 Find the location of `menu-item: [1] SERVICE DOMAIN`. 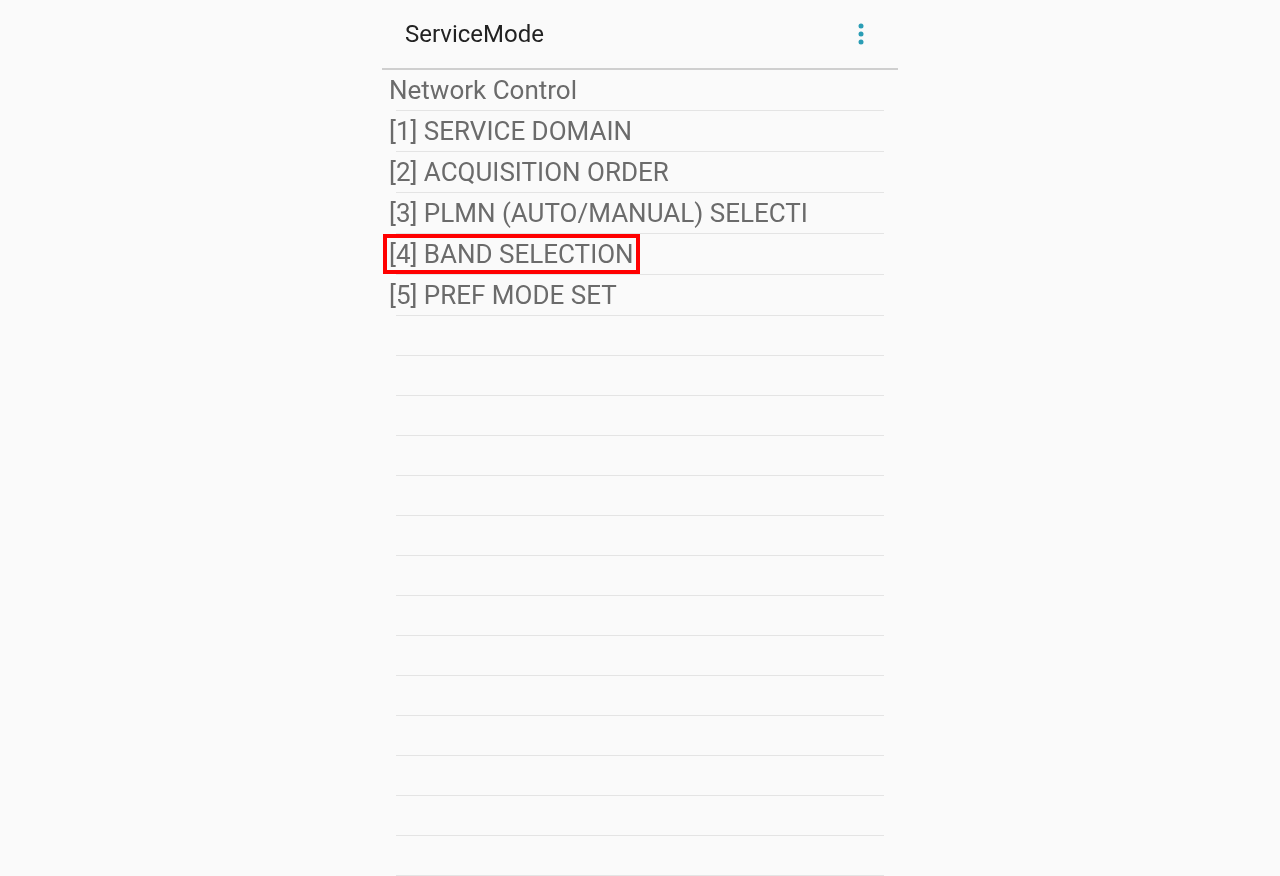

menu-item: [1] SERVICE DOMAIN is located at coordinates (511, 131).